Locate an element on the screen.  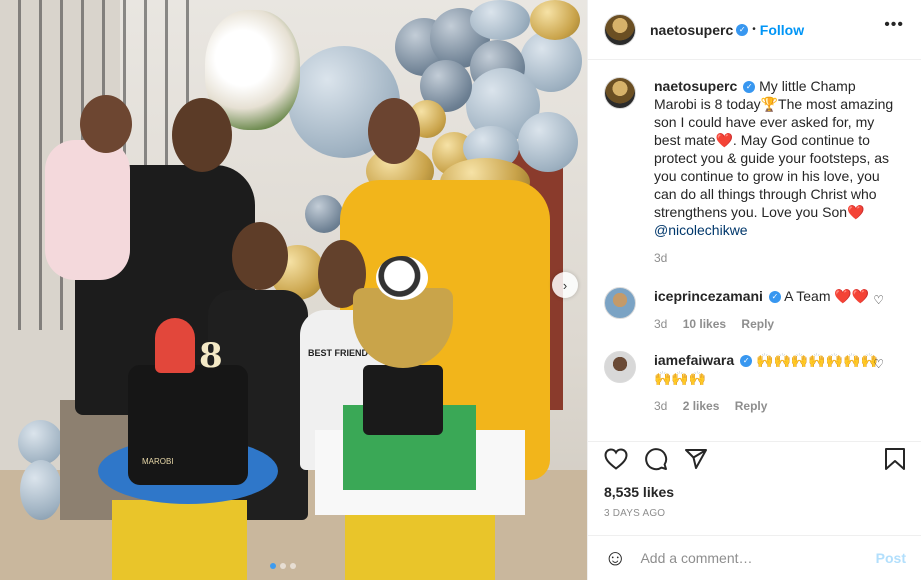
add-comment-bar: ☺ Post is located at coordinates (754, 557).